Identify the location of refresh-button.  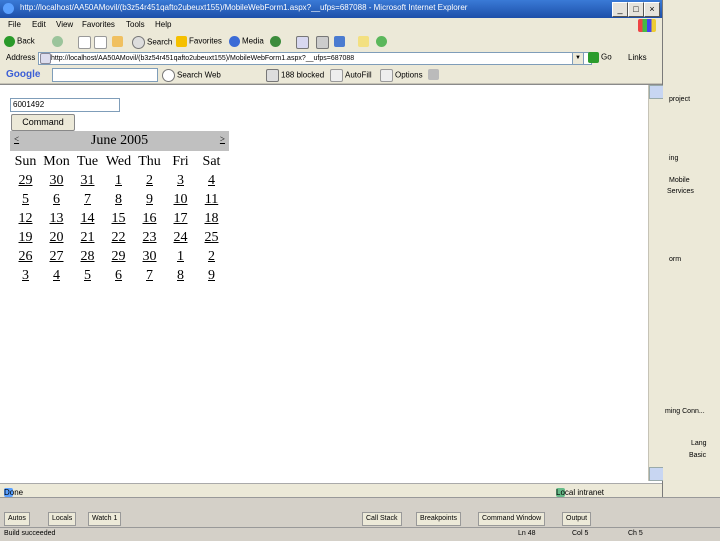
(101, 42).